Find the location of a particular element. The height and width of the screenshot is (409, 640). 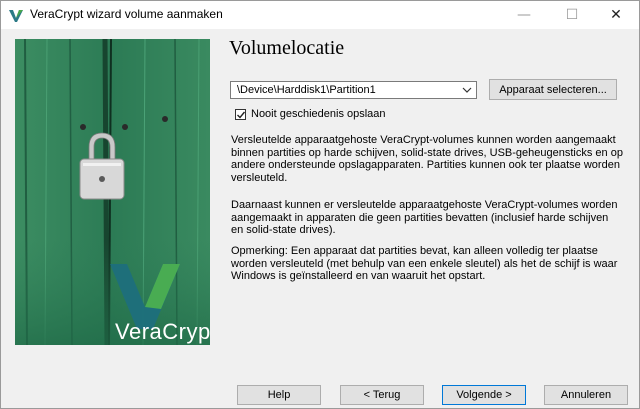

never-save-history-checkbox is located at coordinates (240, 114).